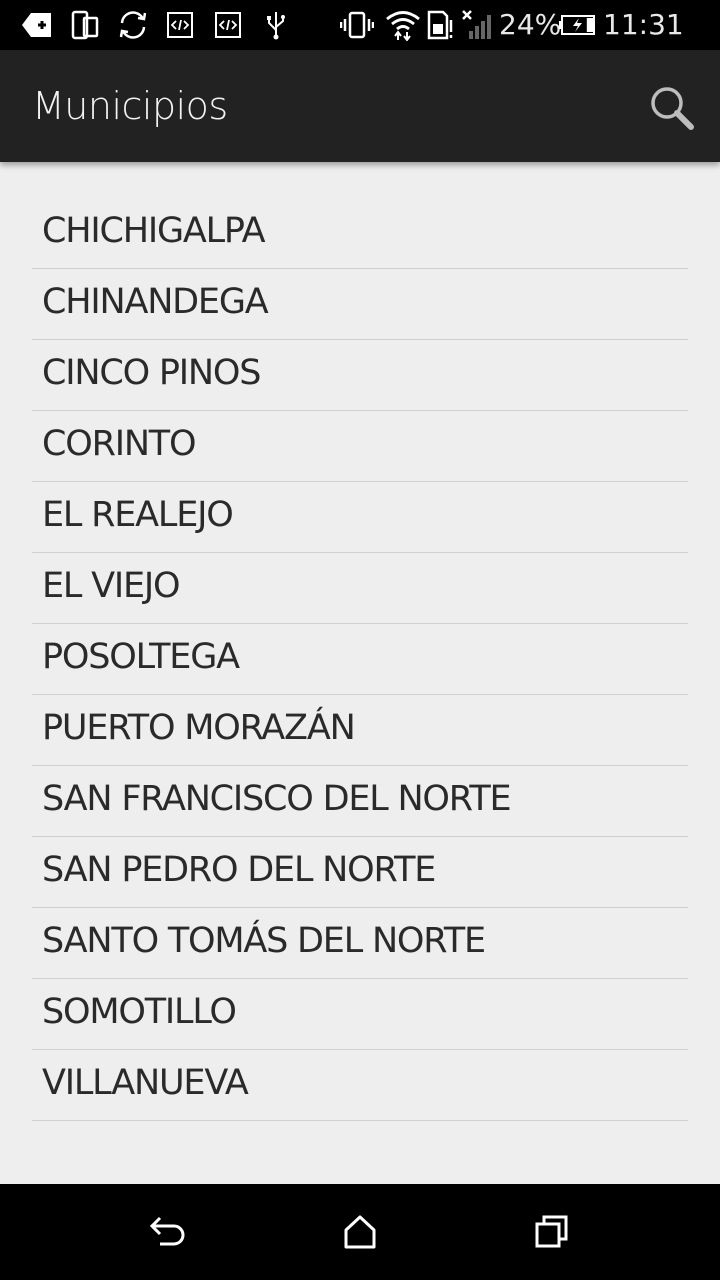 Image resolution: width=720 pixels, height=1280 pixels. Describe the element at coordinates (360, 375) in the screenshot. I see `list-item: CINCO PINOS` at that location.